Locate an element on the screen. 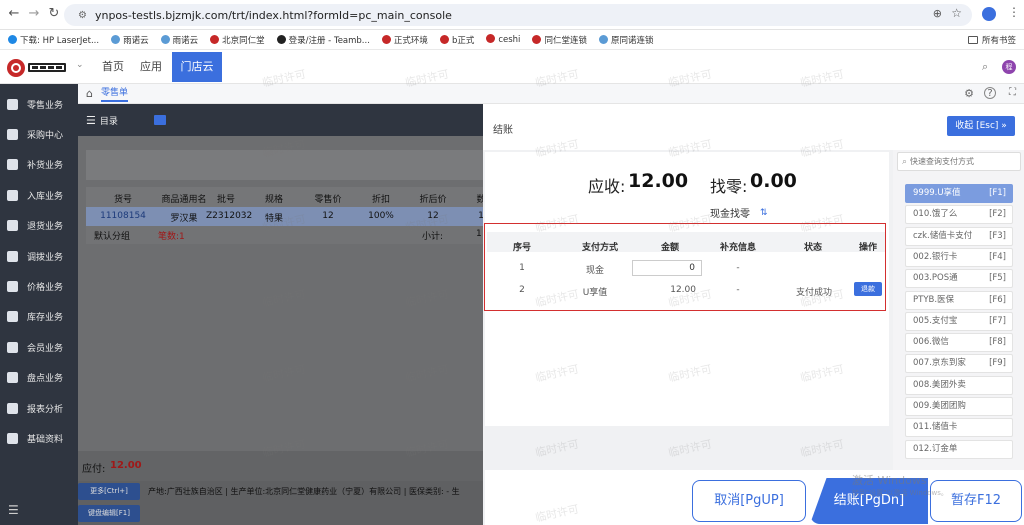 Image resolution: width=1024 pixels, height=525 pixels. col-method: 支付方式 is located at coordinates (599, 248).